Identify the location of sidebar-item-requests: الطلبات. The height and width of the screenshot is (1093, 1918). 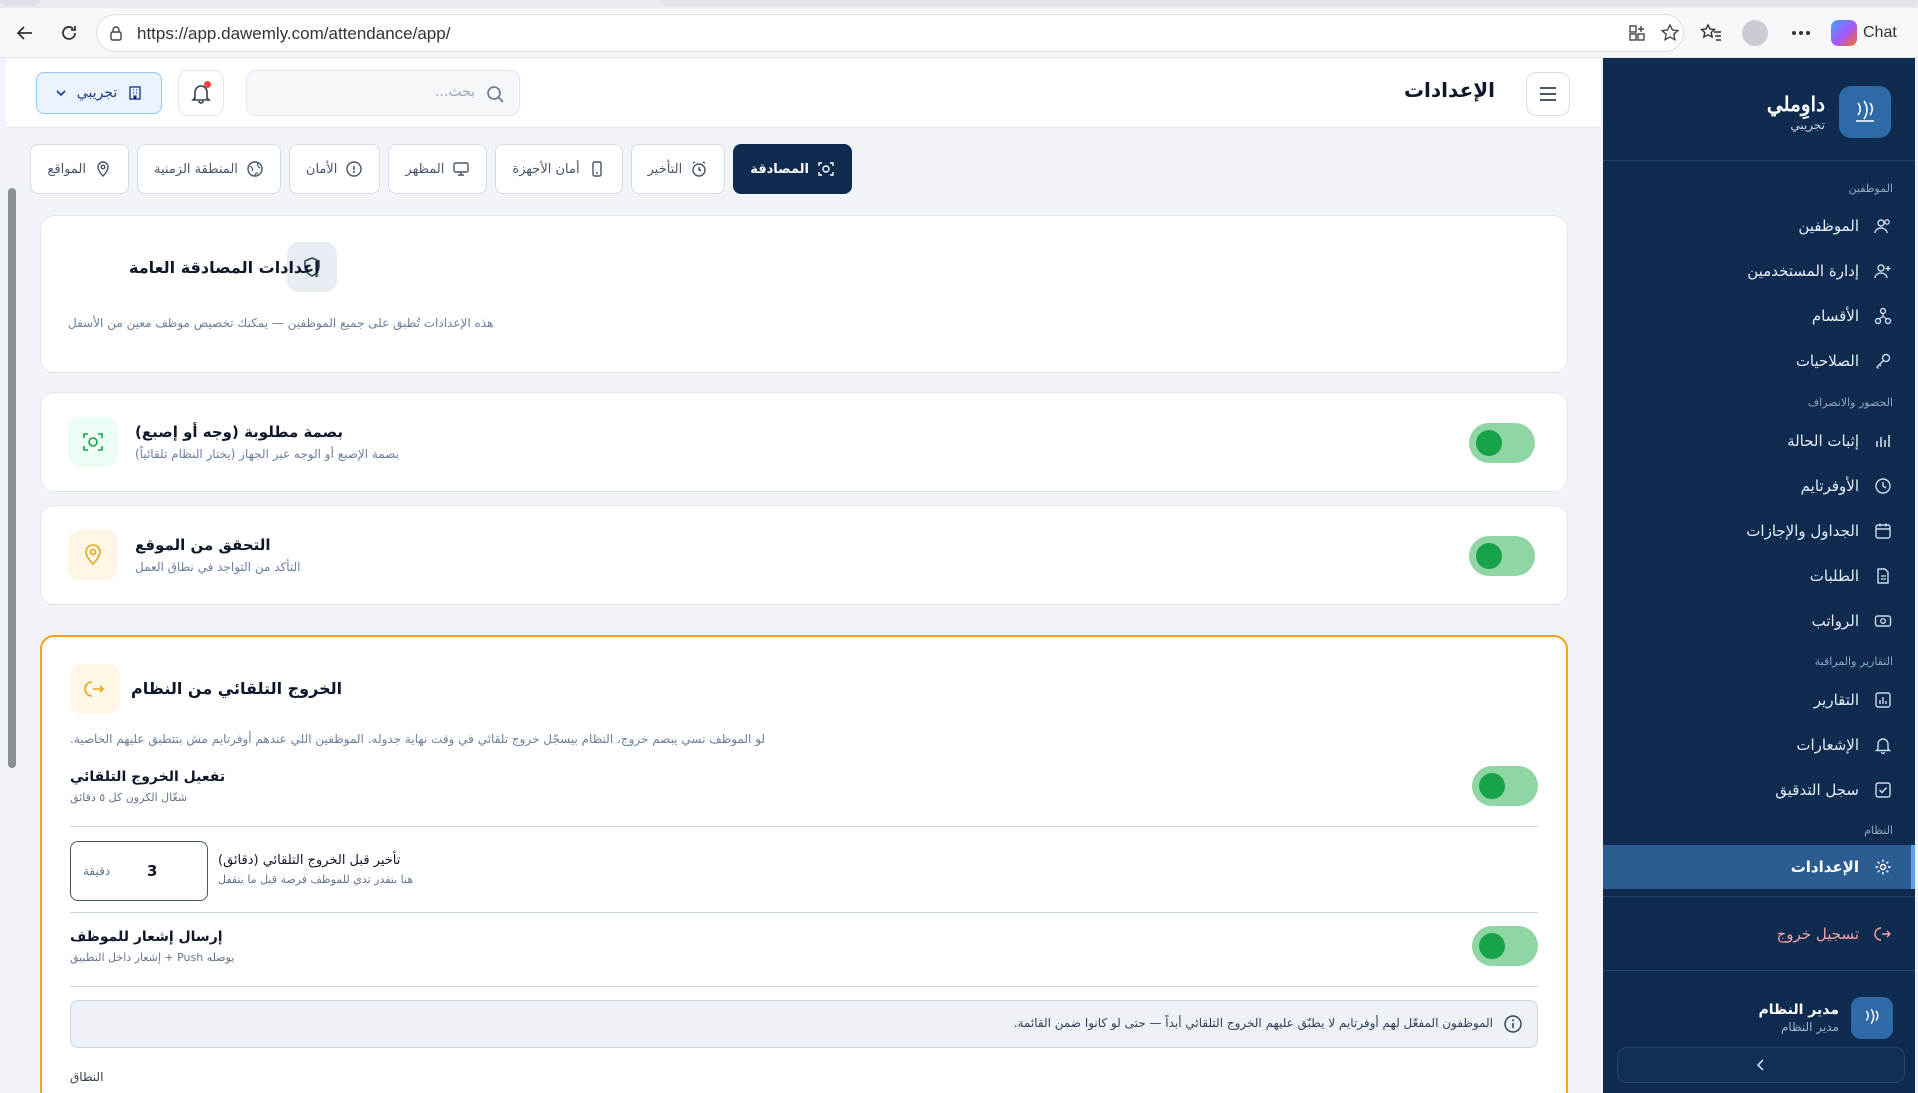
(1759, 576).